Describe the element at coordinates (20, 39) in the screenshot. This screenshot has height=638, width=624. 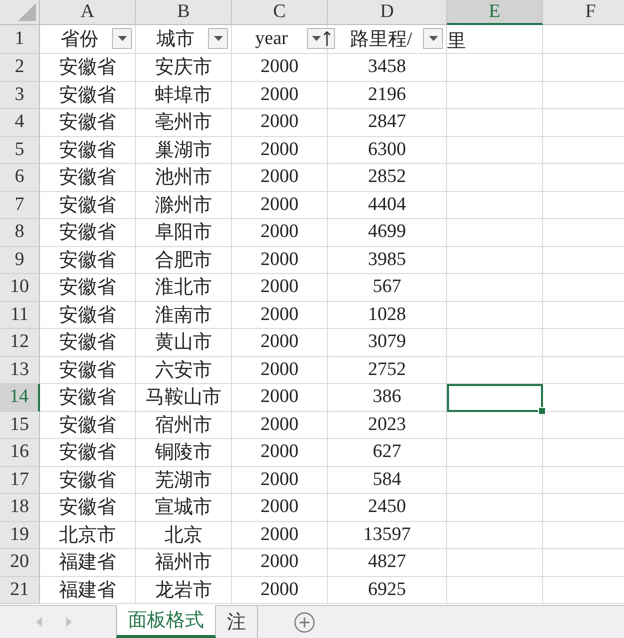
I see `row-header: 1` at that location.